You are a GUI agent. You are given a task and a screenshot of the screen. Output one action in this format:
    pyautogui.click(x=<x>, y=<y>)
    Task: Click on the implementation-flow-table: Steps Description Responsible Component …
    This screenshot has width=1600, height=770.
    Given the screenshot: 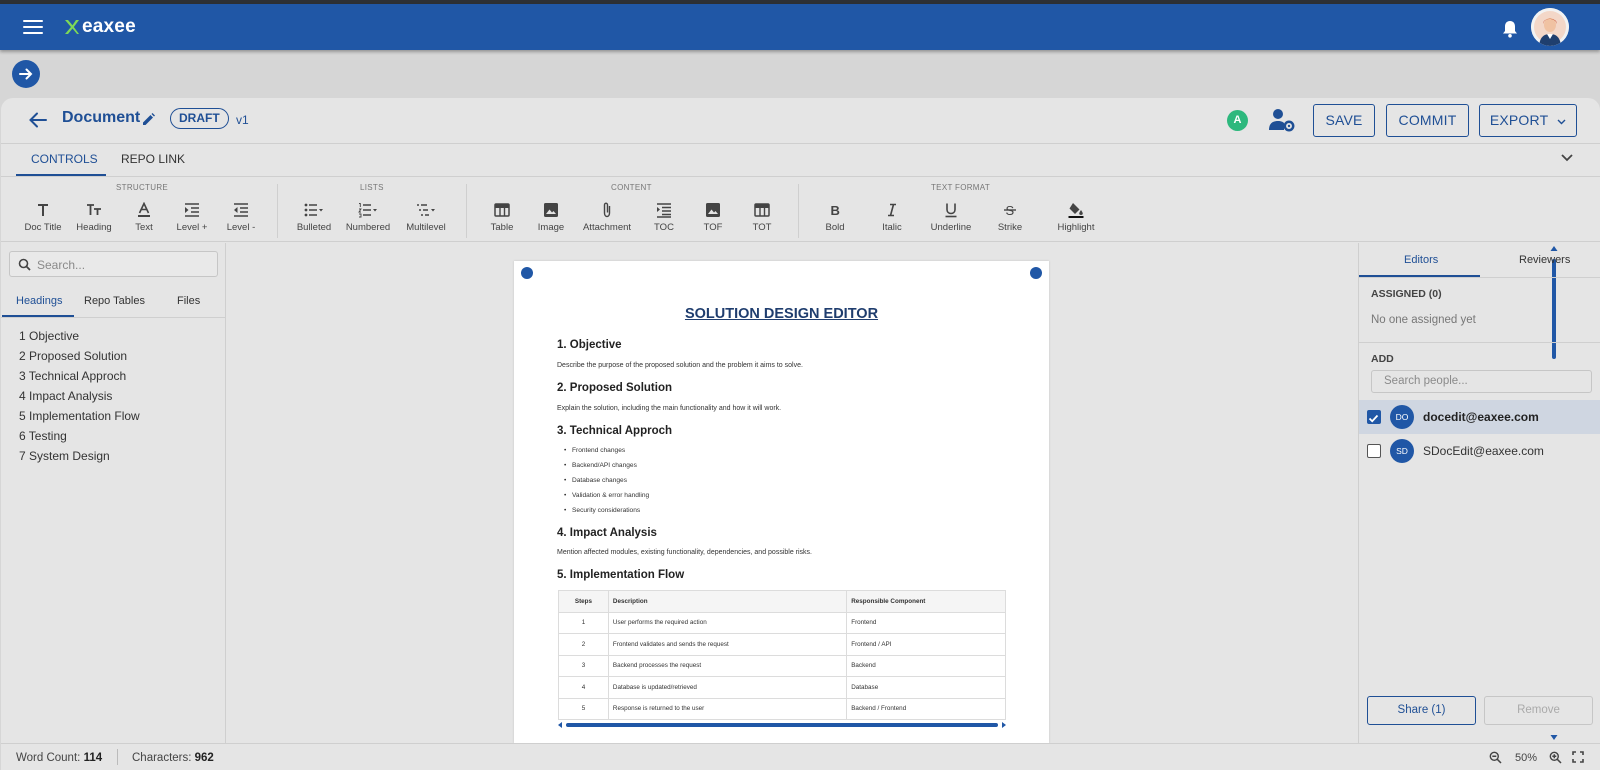 What is the action you would take?
    pyautogui.click(x=782, y=655)
    